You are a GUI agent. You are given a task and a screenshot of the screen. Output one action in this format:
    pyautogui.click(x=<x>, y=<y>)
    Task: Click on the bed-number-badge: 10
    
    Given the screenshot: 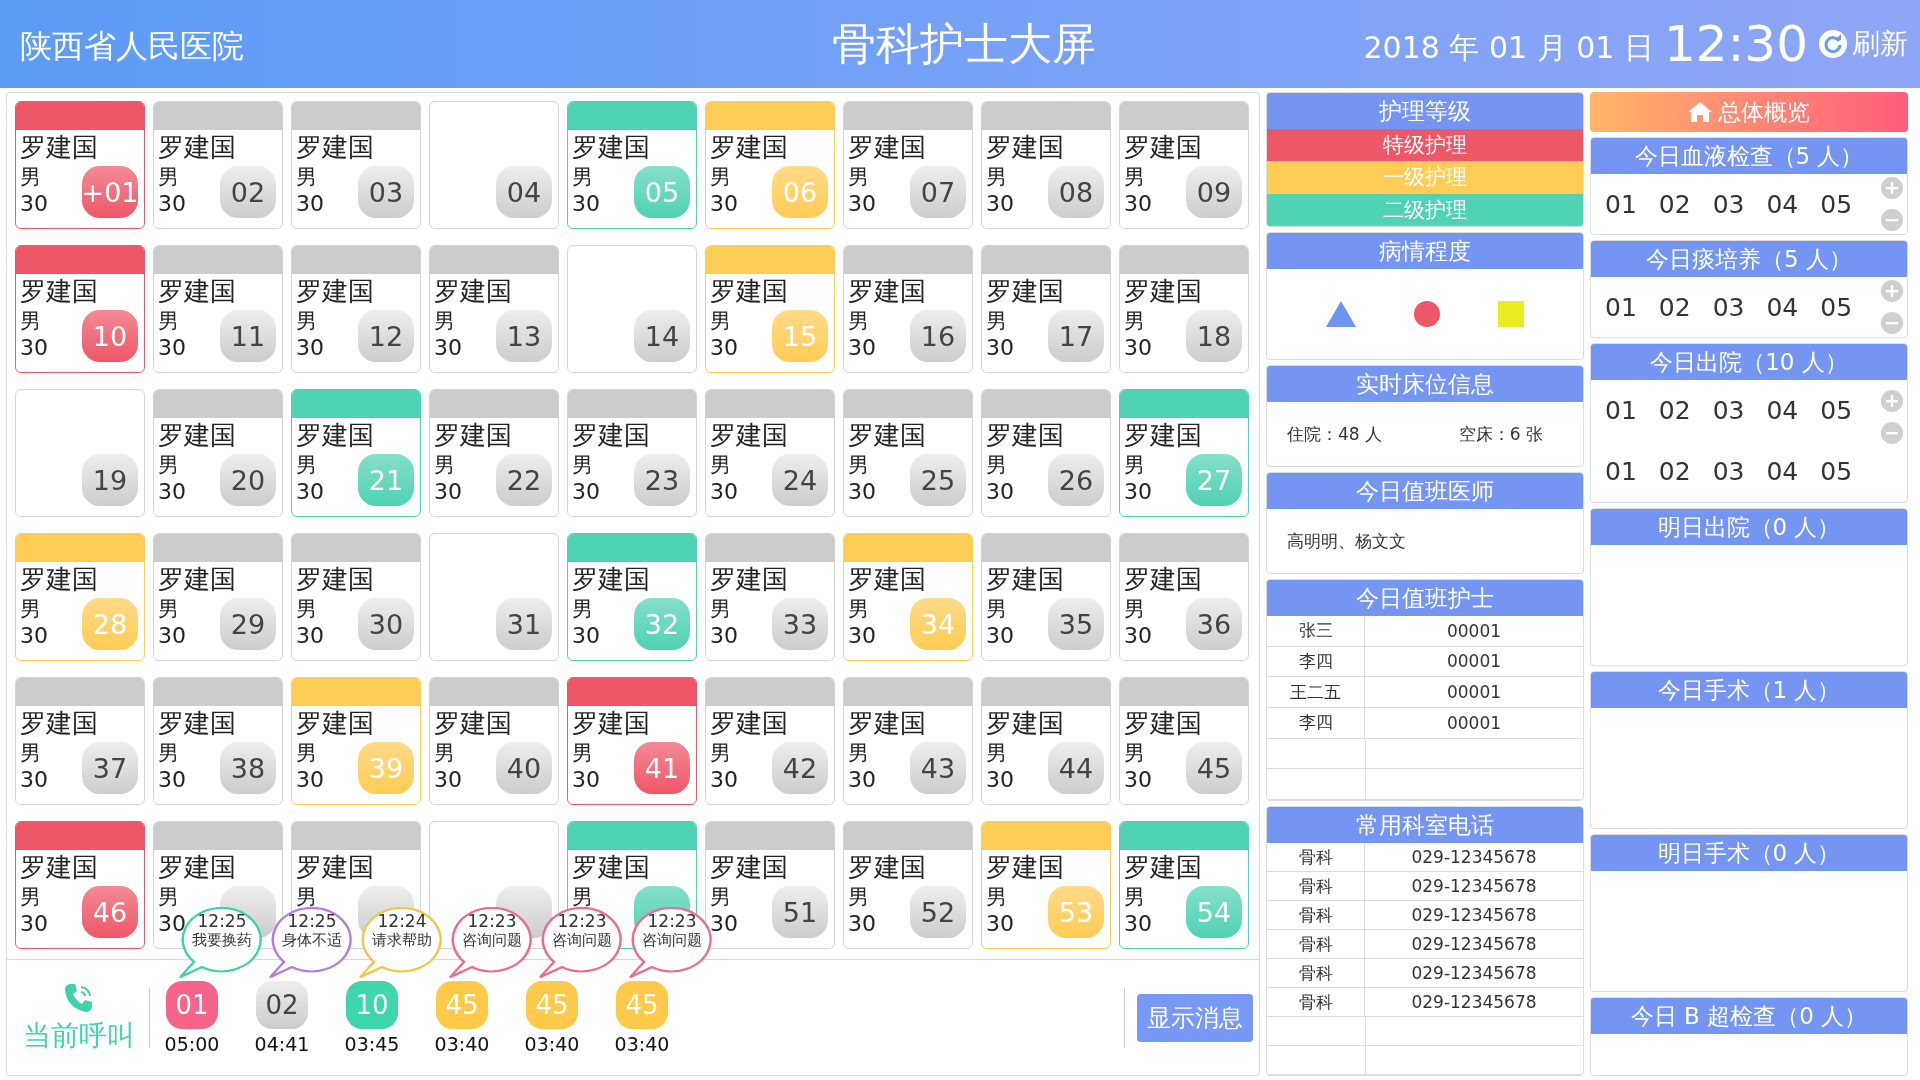 What is the action you would take?
    pyautogui.click(x=110, y=336)
    